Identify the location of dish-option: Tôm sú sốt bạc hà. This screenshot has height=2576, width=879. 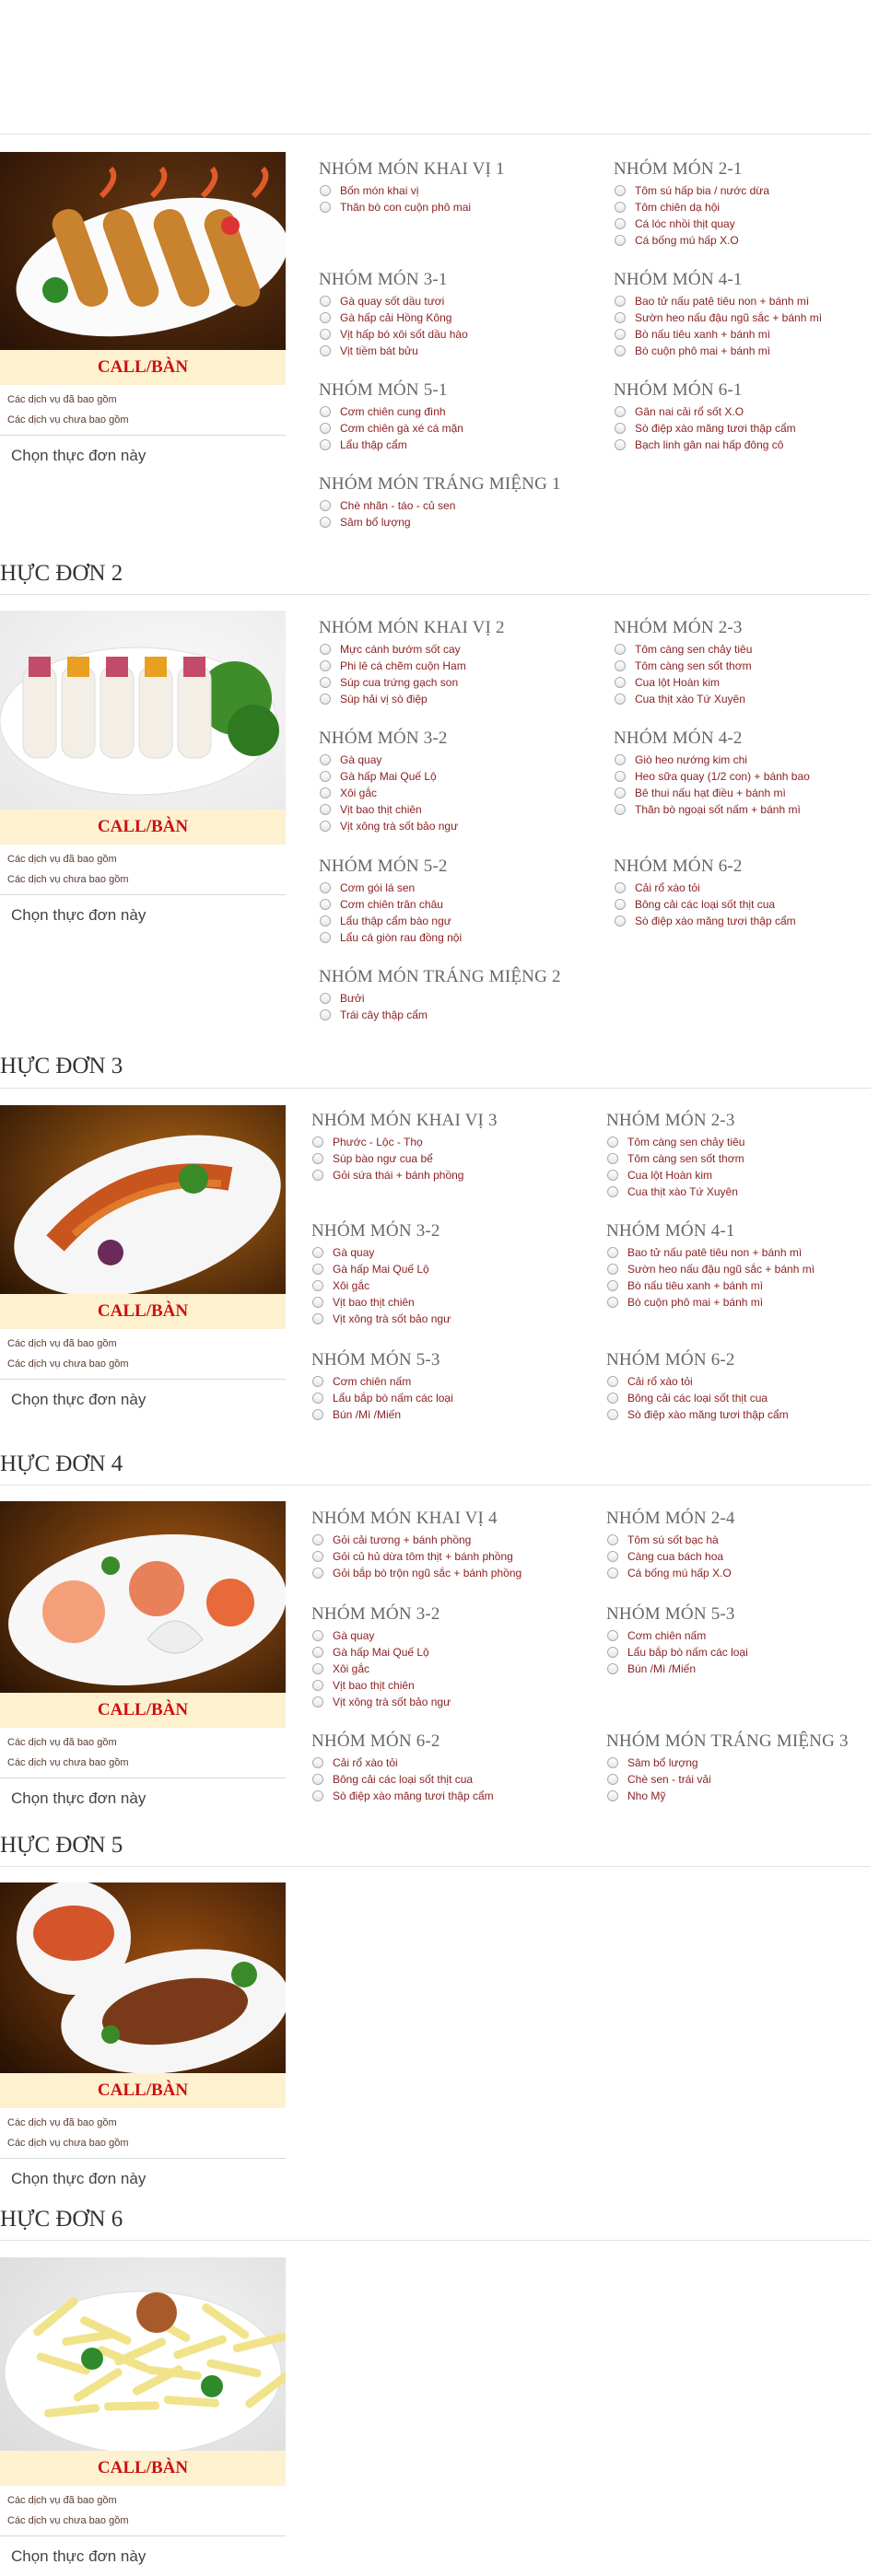
(742, 1540).